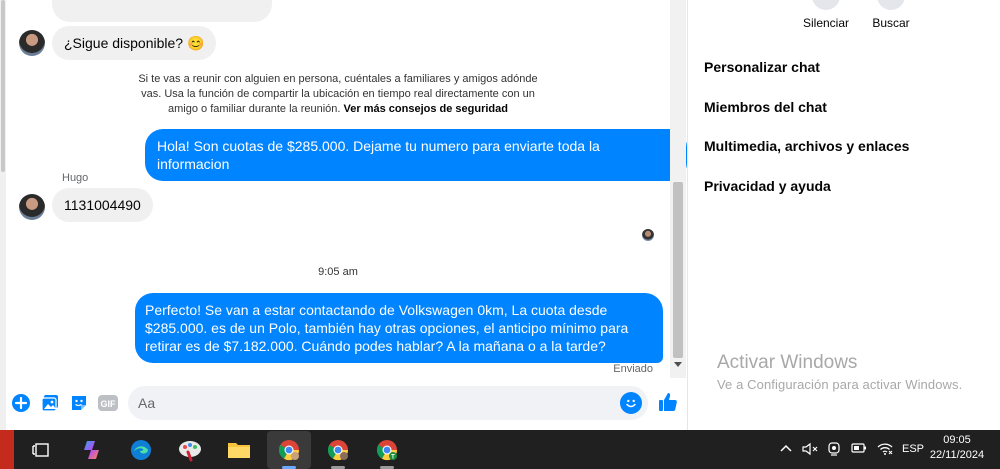 This screenshot has height=469, width=1000. I want to click on chevron-up-icon, so click(786, 449).